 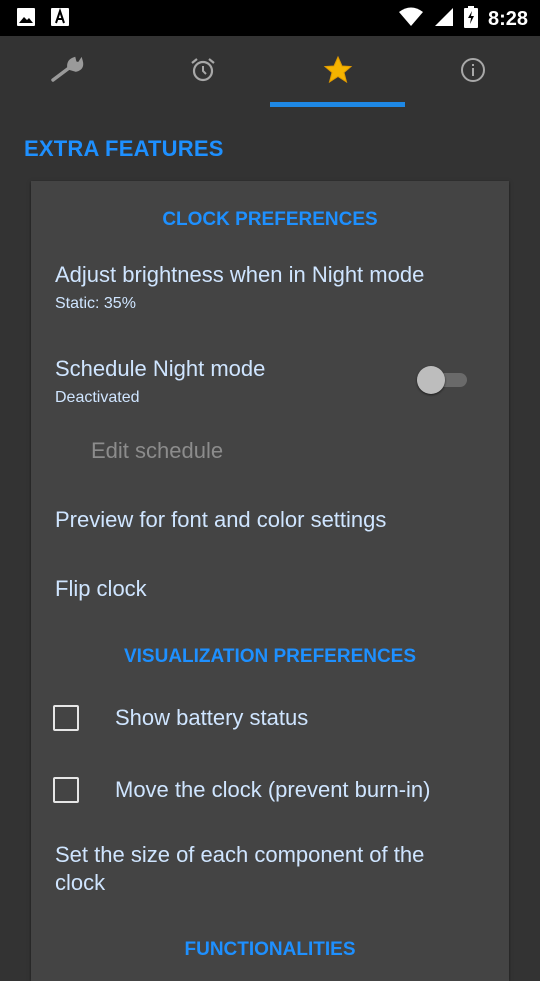 I want to click on wrench-icon, so click(x=67, y=72).